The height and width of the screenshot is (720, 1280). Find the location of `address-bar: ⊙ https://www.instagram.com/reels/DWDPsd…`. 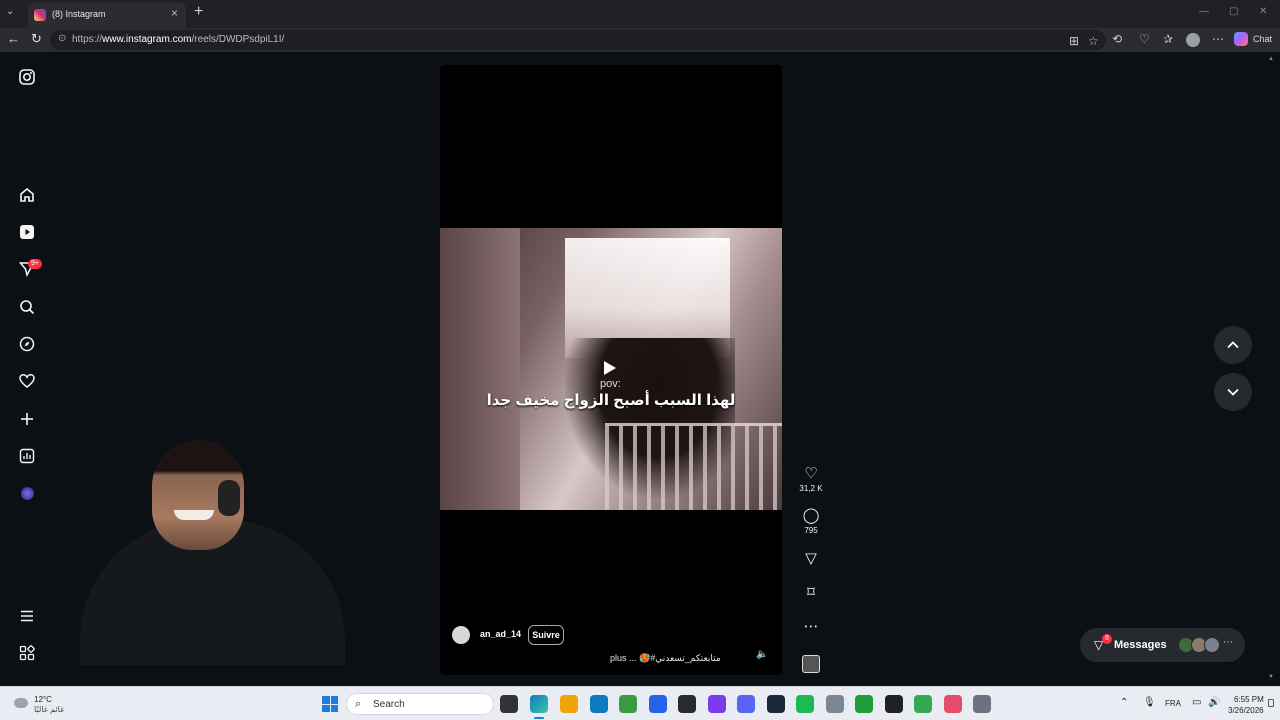

address-bar: ⊙ https://www.instagram.com/reels/DWDPsd… is located at coordinates (578, 40).